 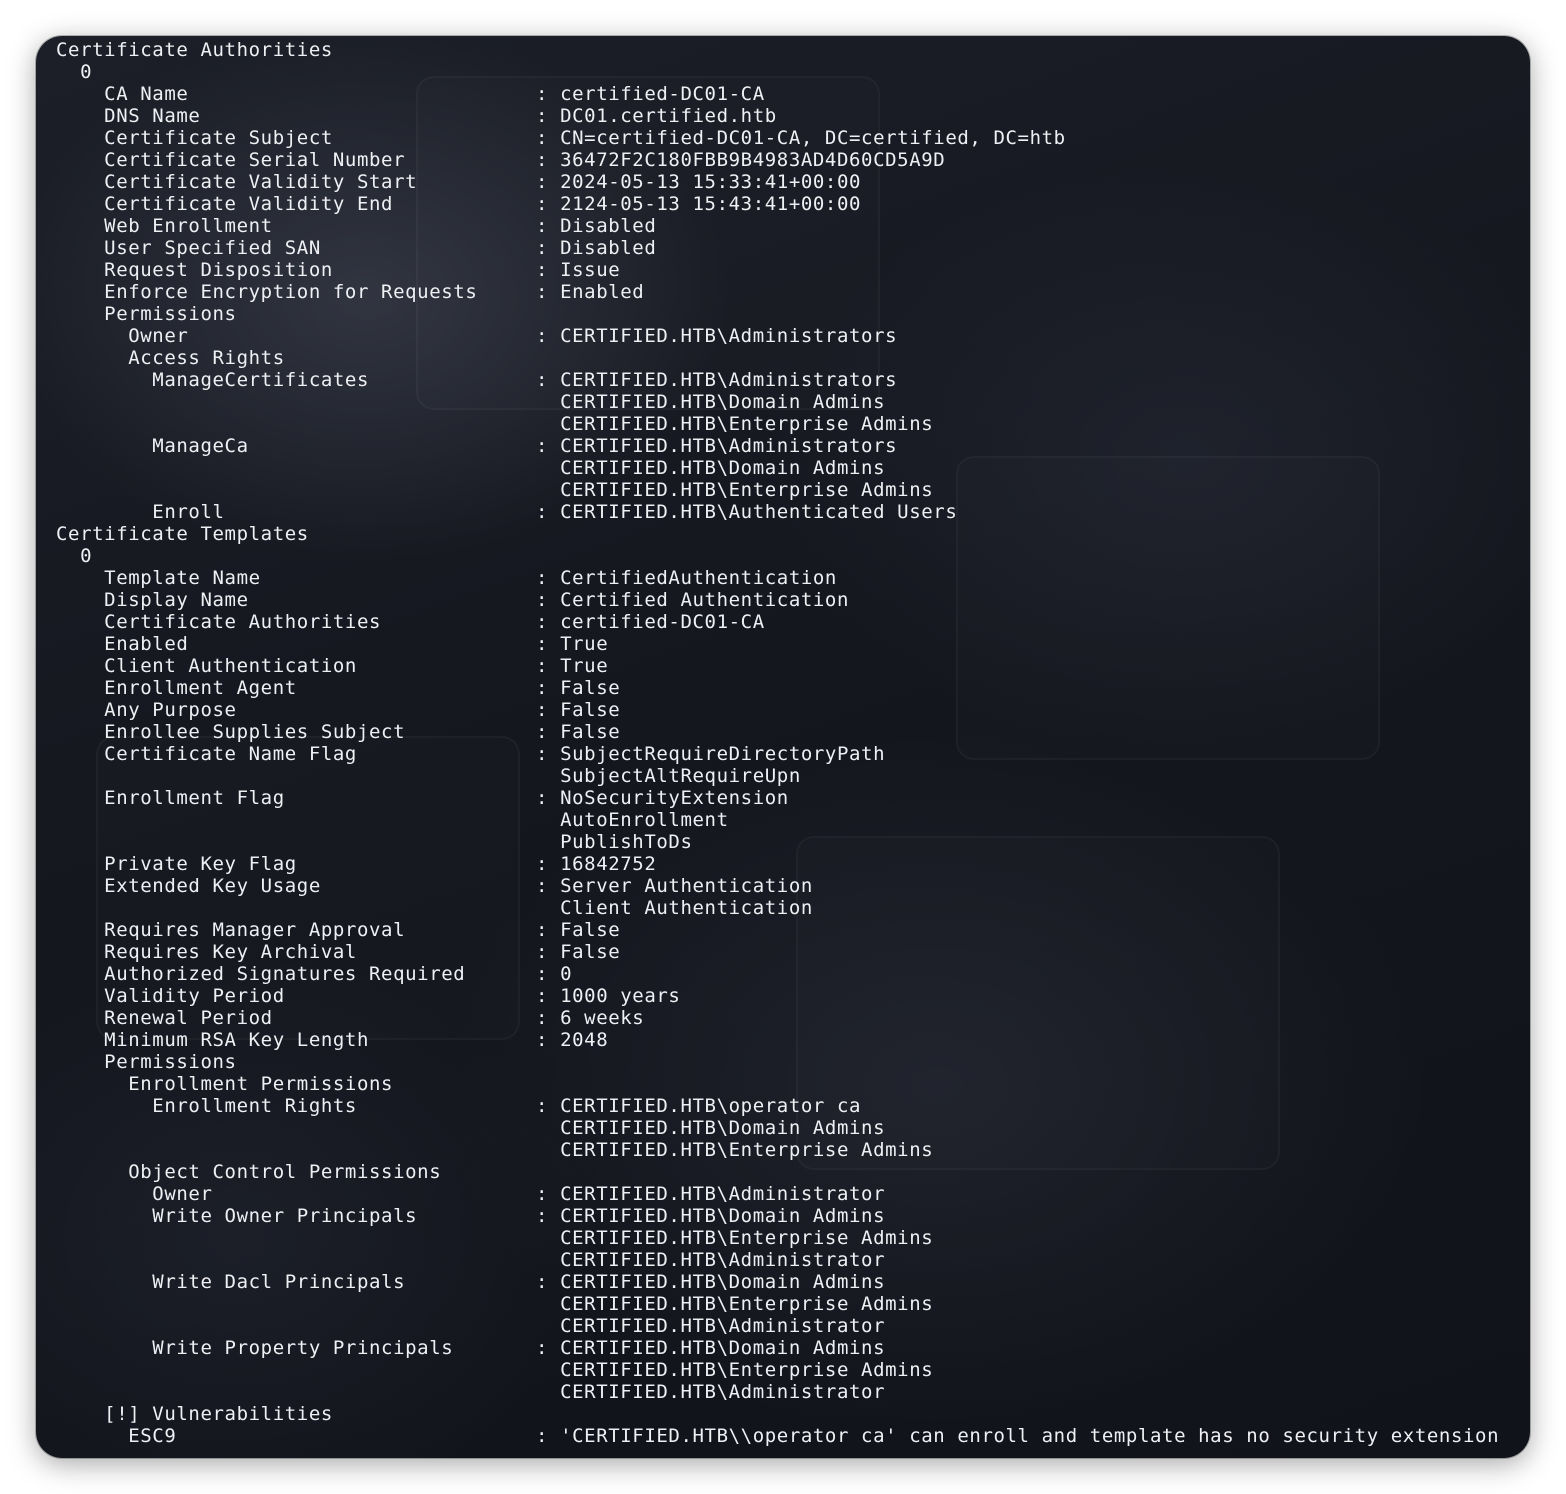 What do you see at coordinates (152, 600) in the screenshot?
I see `field-label: Display Name` at bounding box center [152, 600].